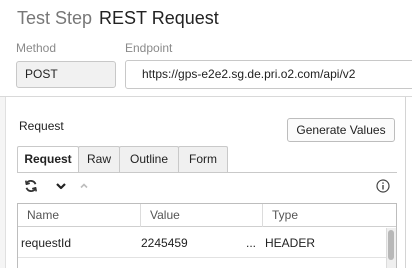 Image resolution: width=412 pixels, height=268 pixels. I want to click on refresh-icon, so click(31, 186).